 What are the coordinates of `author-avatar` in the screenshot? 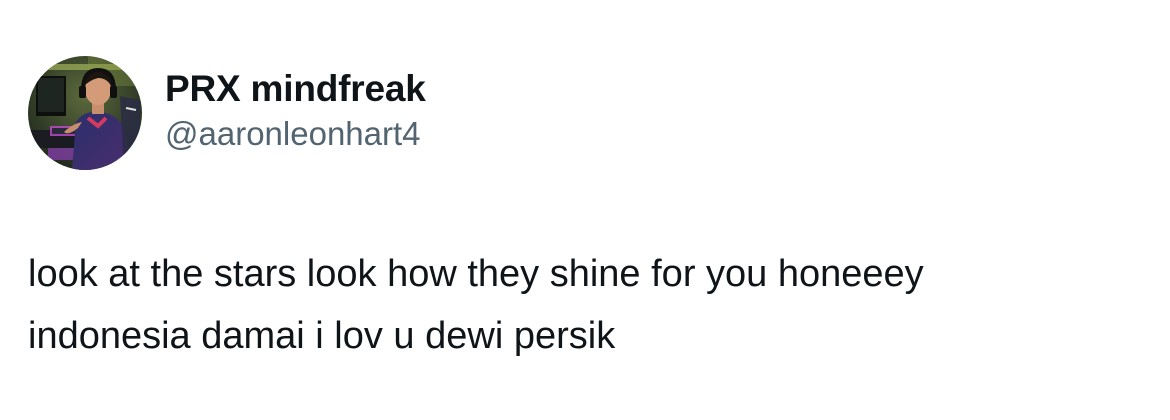 It's located at (85, 113).